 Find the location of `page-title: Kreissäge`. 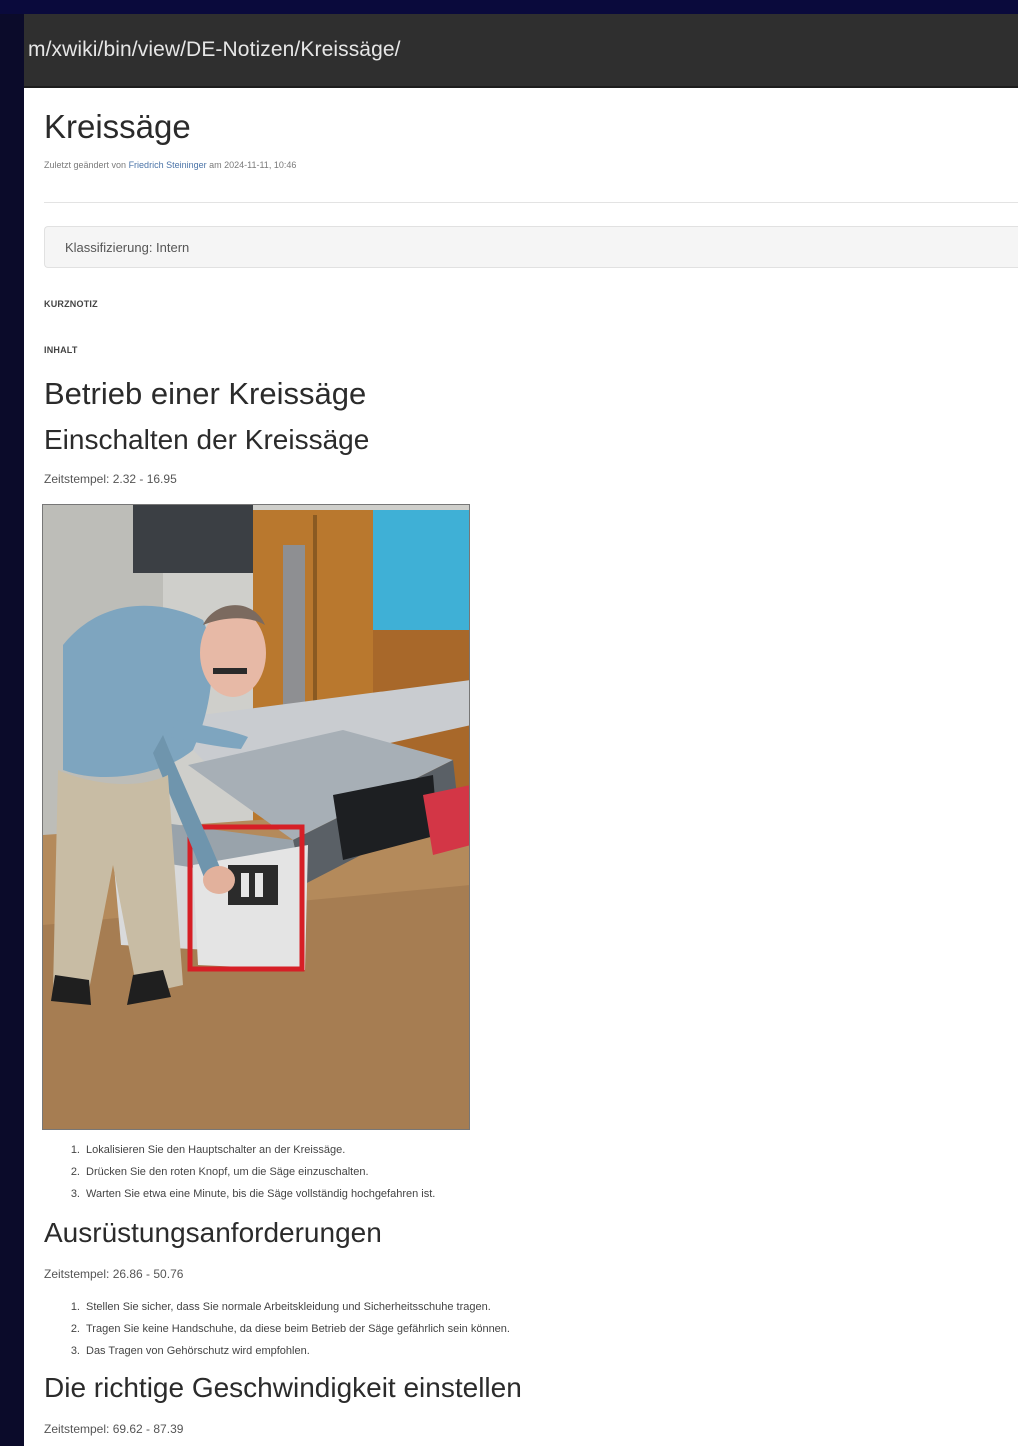

page-title: Kreissäge is located at coordinates (117, 126).